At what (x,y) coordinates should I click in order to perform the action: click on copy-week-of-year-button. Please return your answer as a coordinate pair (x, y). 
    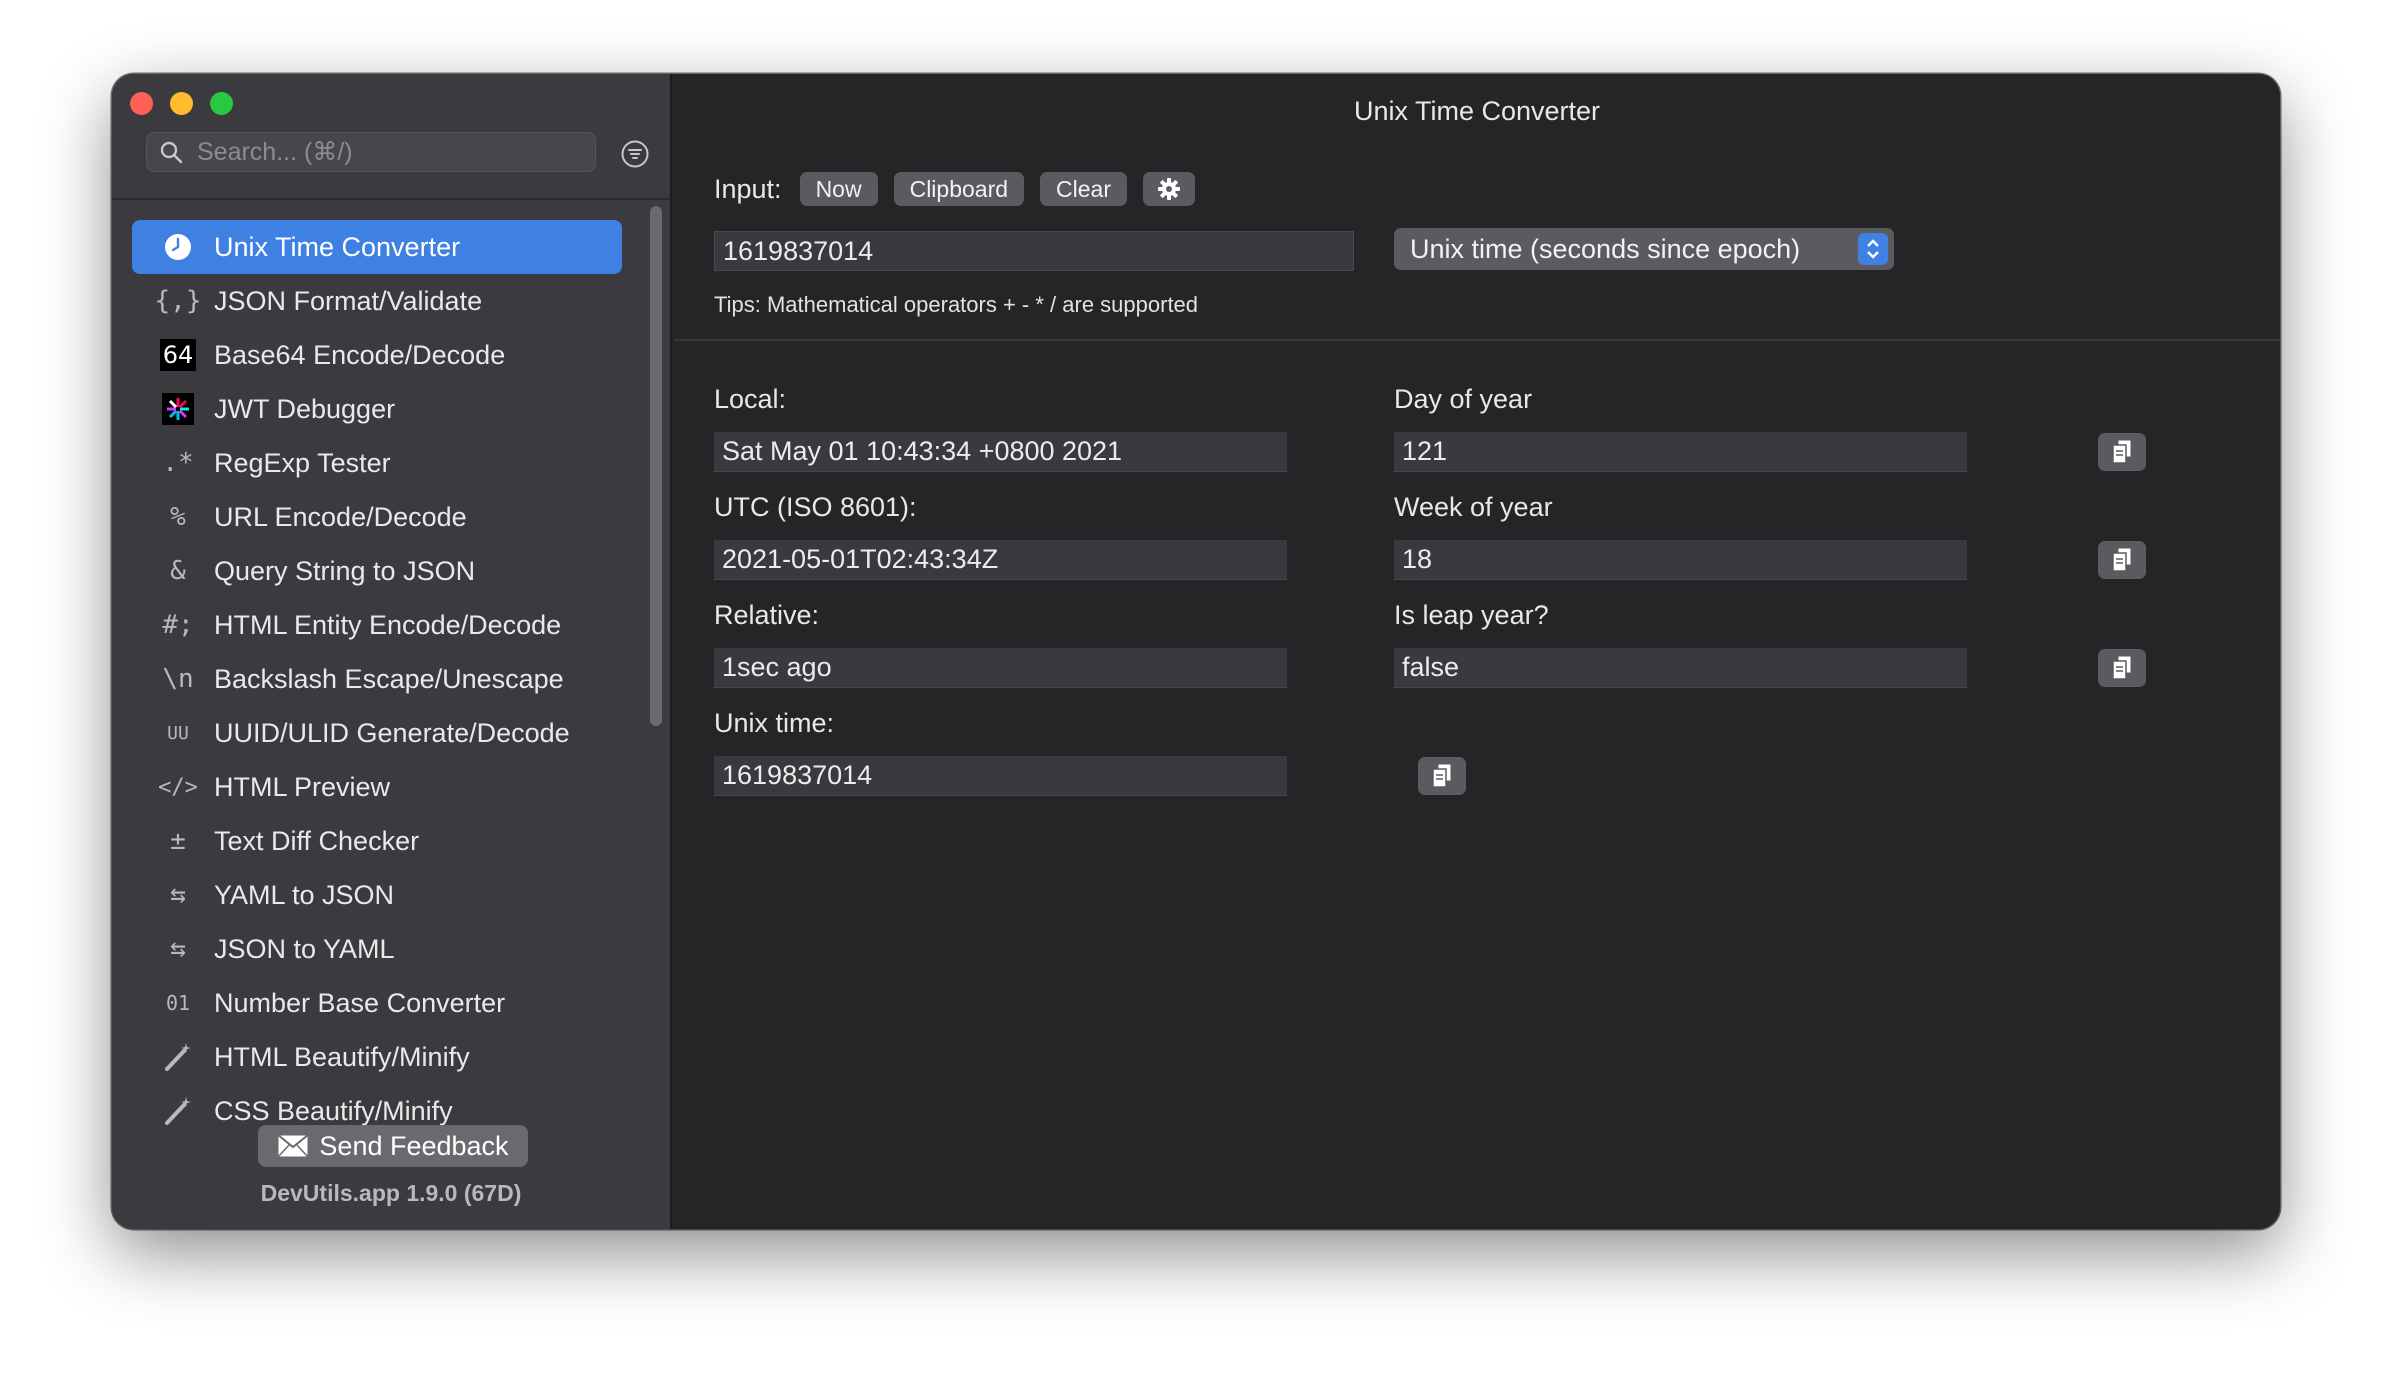
    Looking at the image, I should click on (2122, 560).